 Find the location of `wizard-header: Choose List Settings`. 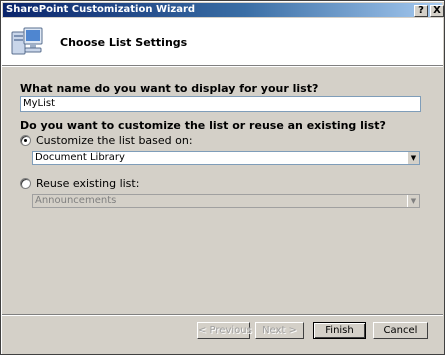

wizard-header: Choose List Settings is located at coordinates (222, 42).